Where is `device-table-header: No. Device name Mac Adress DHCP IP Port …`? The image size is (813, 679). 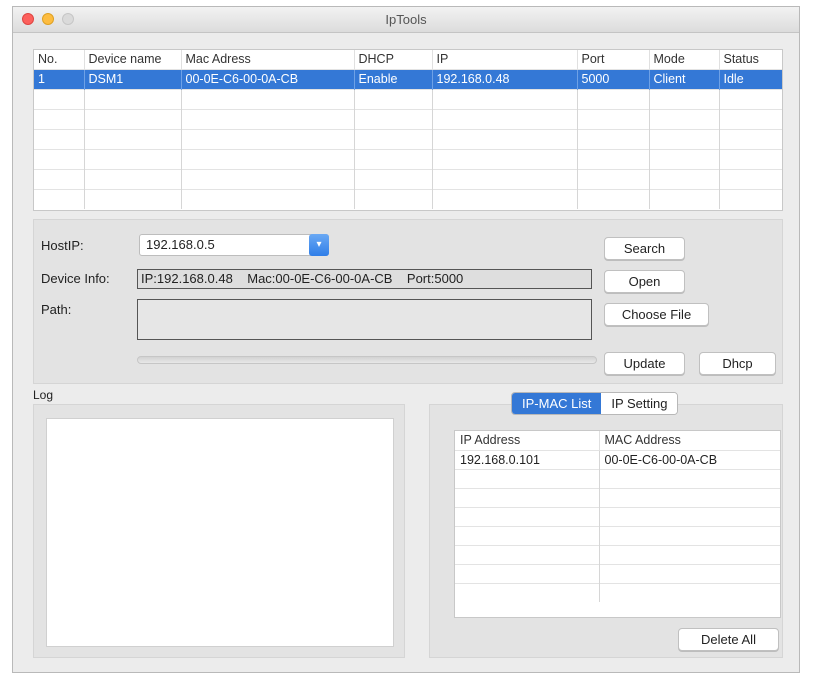
device-table-header: No. Device name Mac Adress DHCP IP Port … is located at coordinates (408, 59).